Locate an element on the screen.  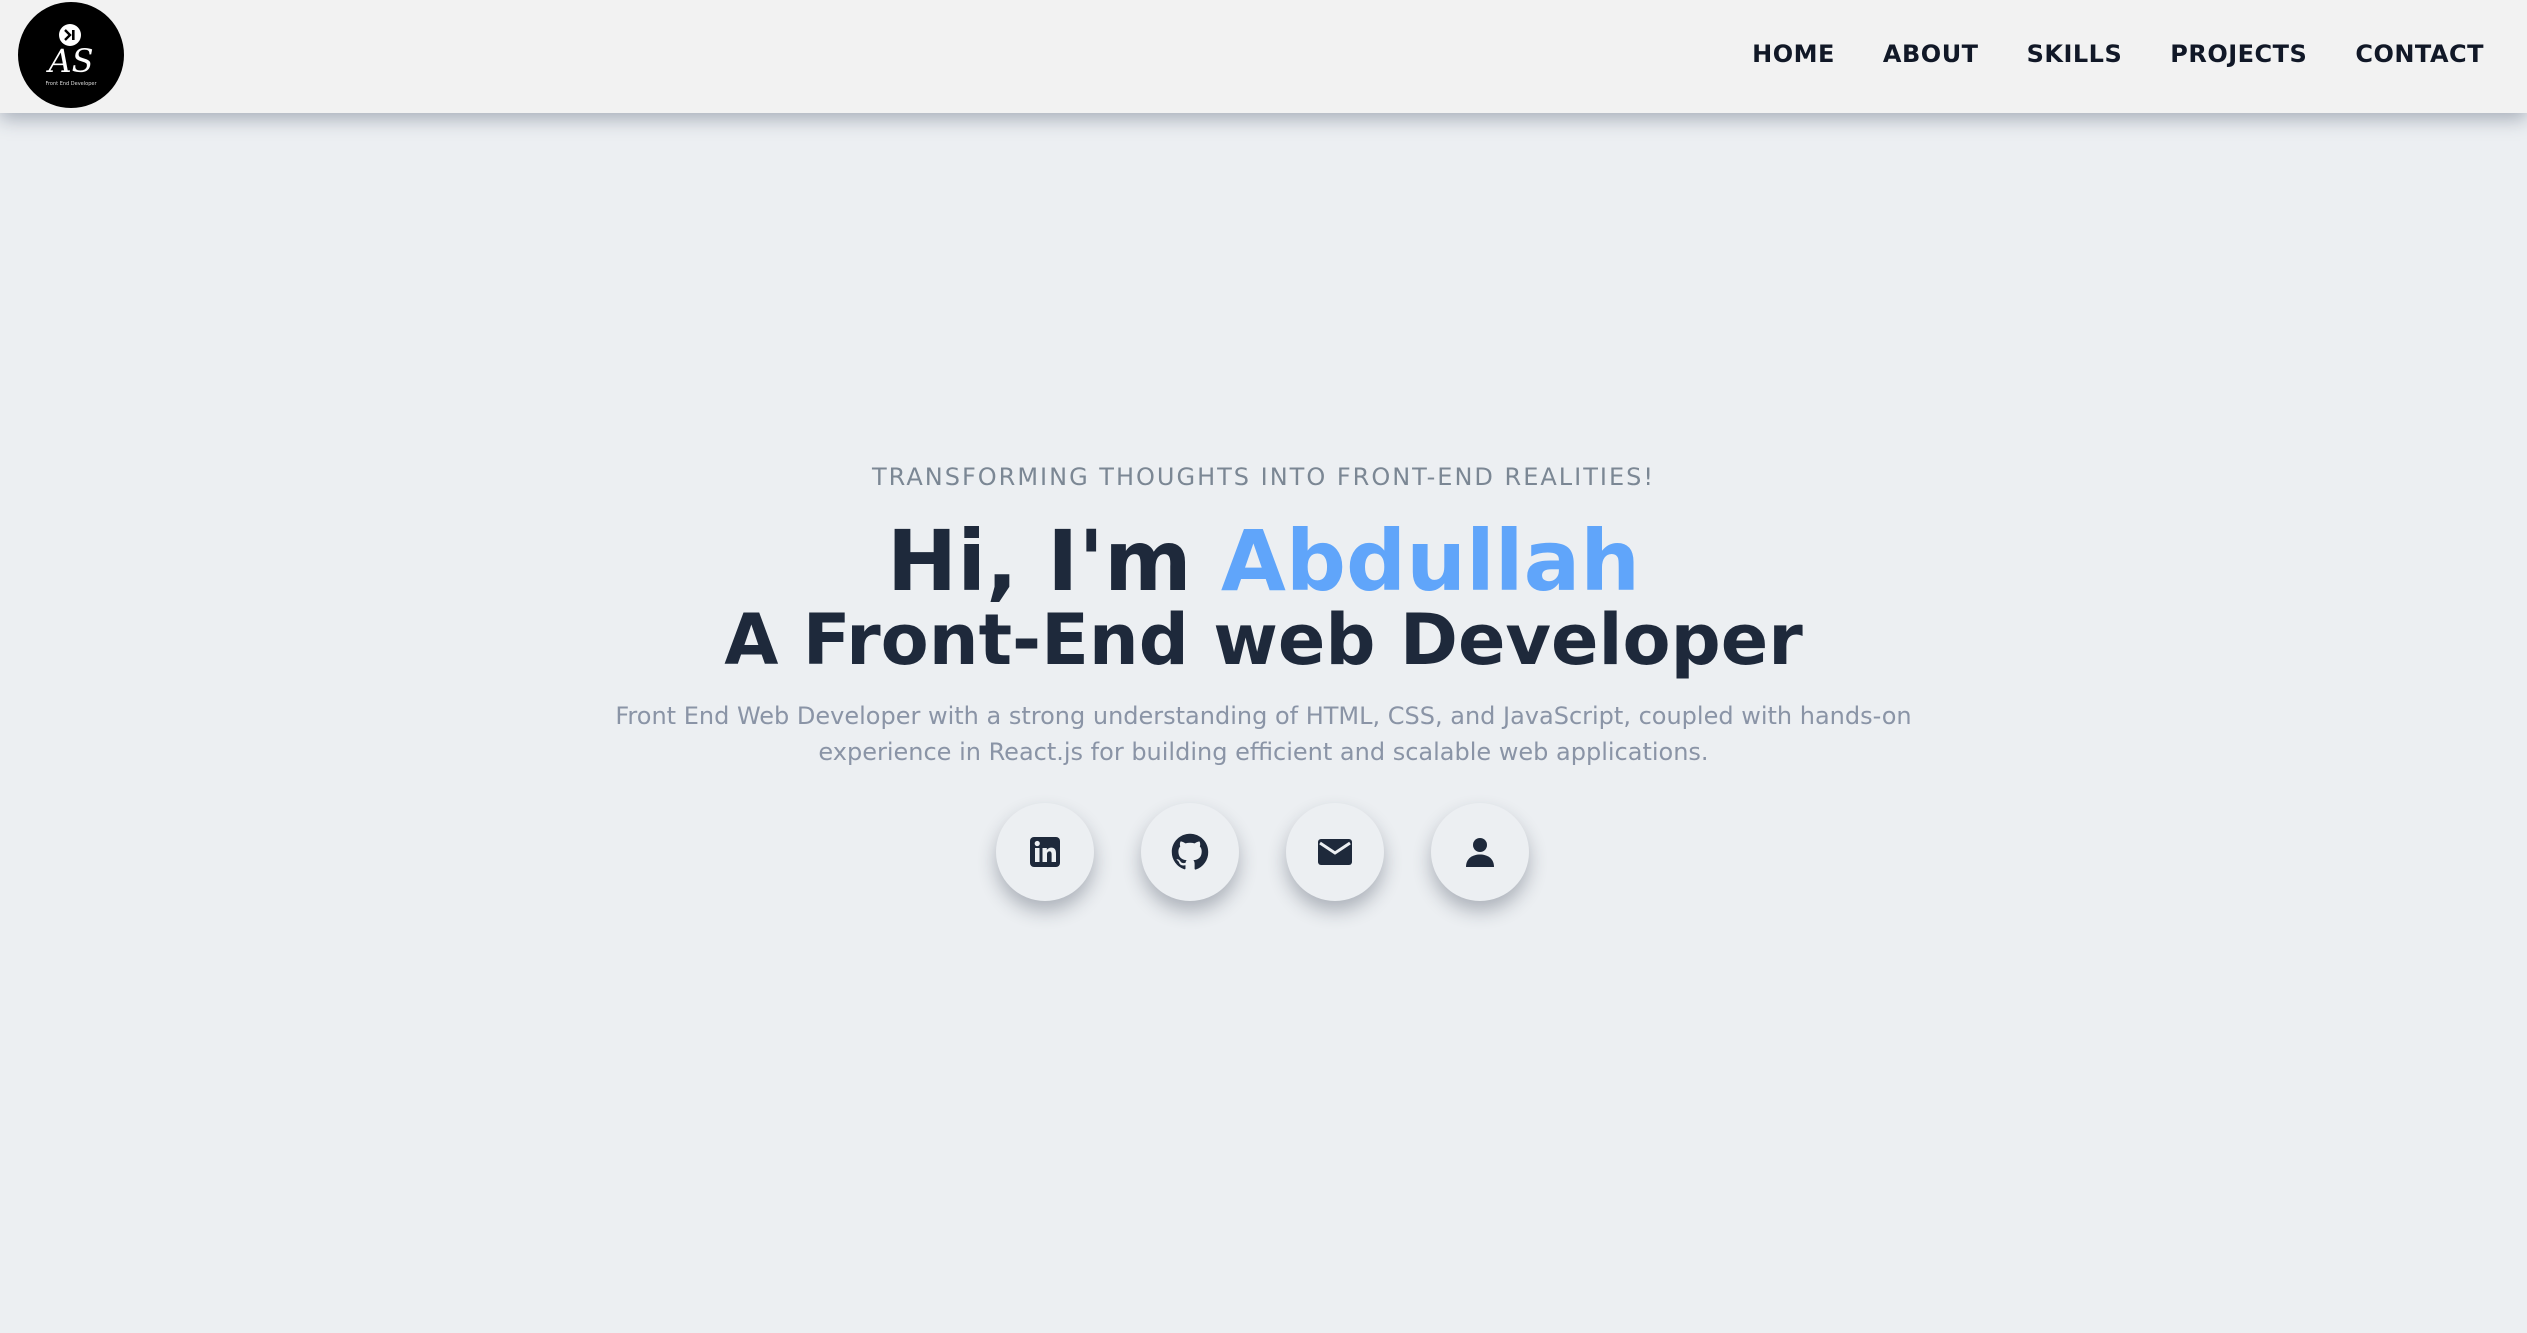
linkedin-icon is located at coordinates (1045, 852).